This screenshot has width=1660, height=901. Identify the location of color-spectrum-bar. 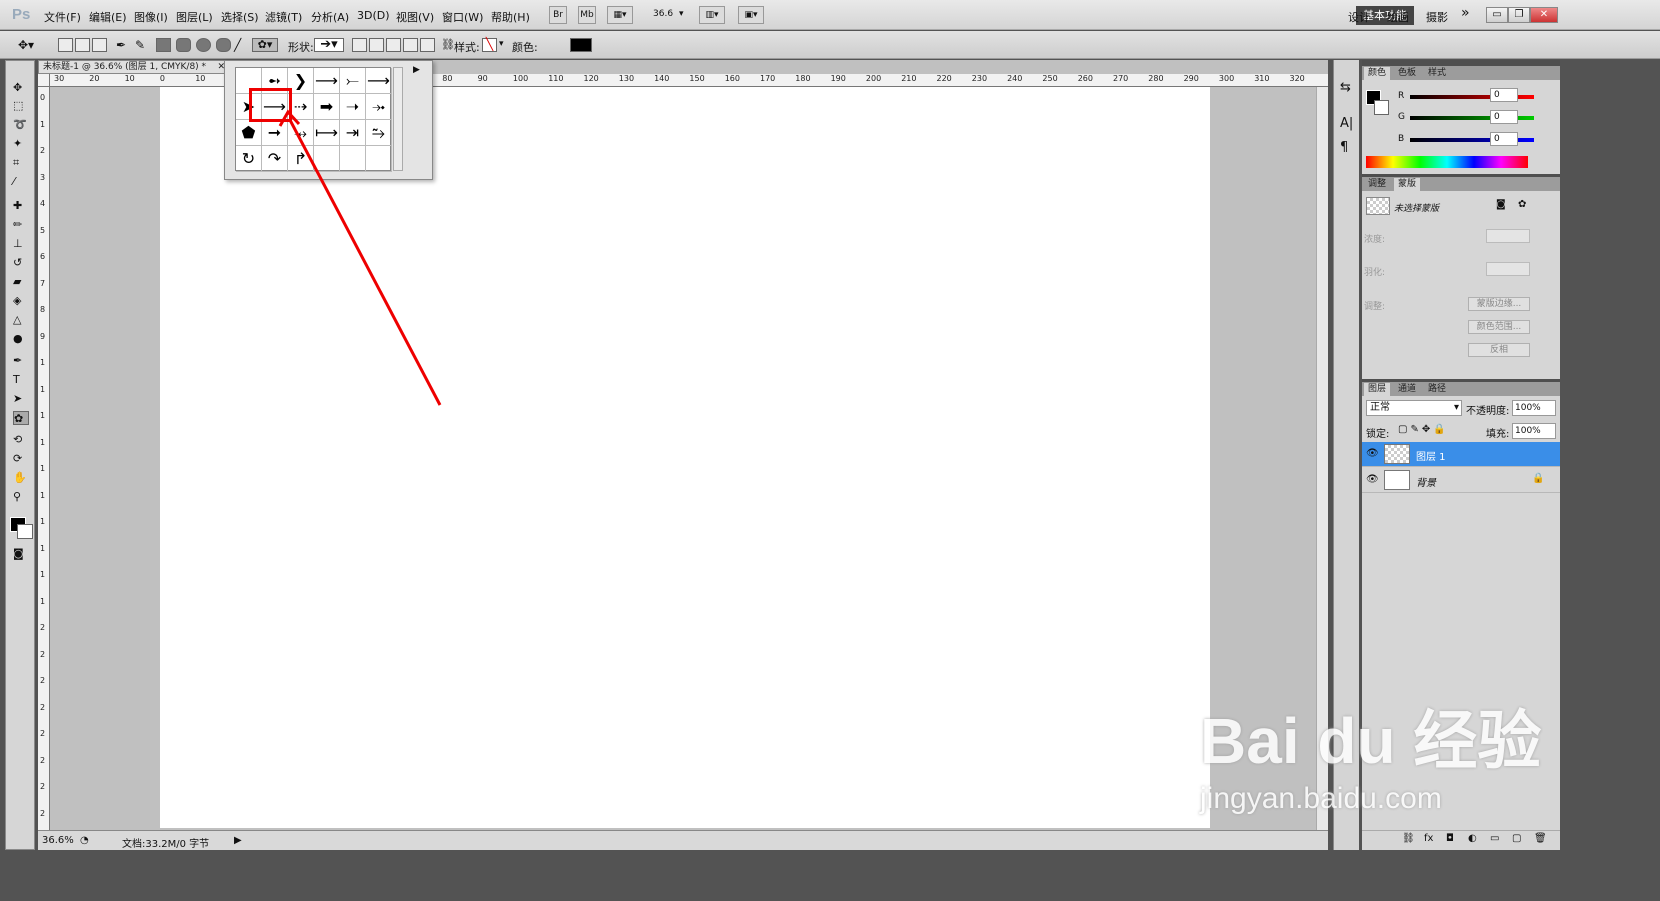
(1447, 162).